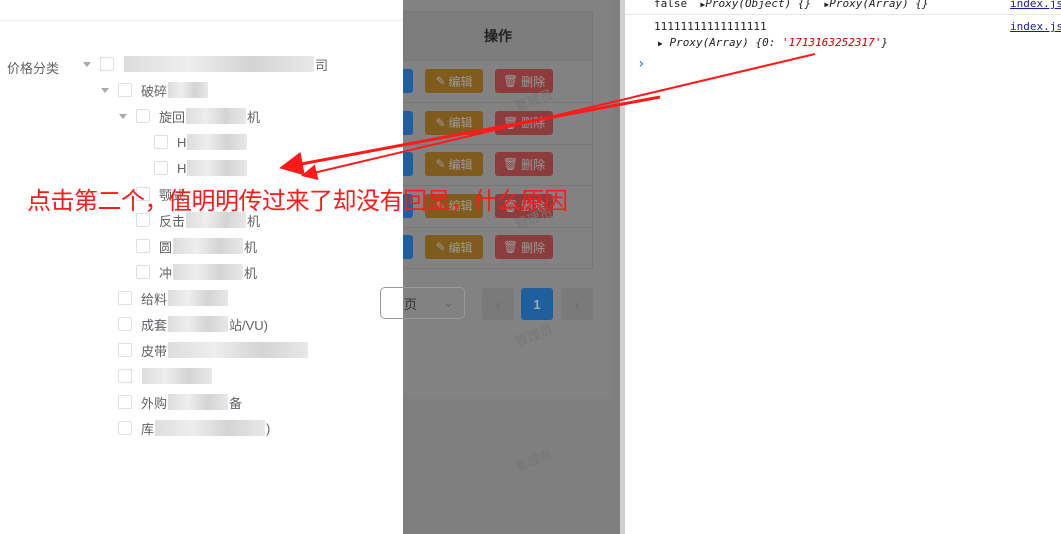 The height and width of the screenshot is (534, 1061). What do you see at coordinates (297, 201) in the screenshot?
I see `annotation-text: 点击第二个，值明明传过来了却没有回显，什么原因` at bounding box center [297, 201].